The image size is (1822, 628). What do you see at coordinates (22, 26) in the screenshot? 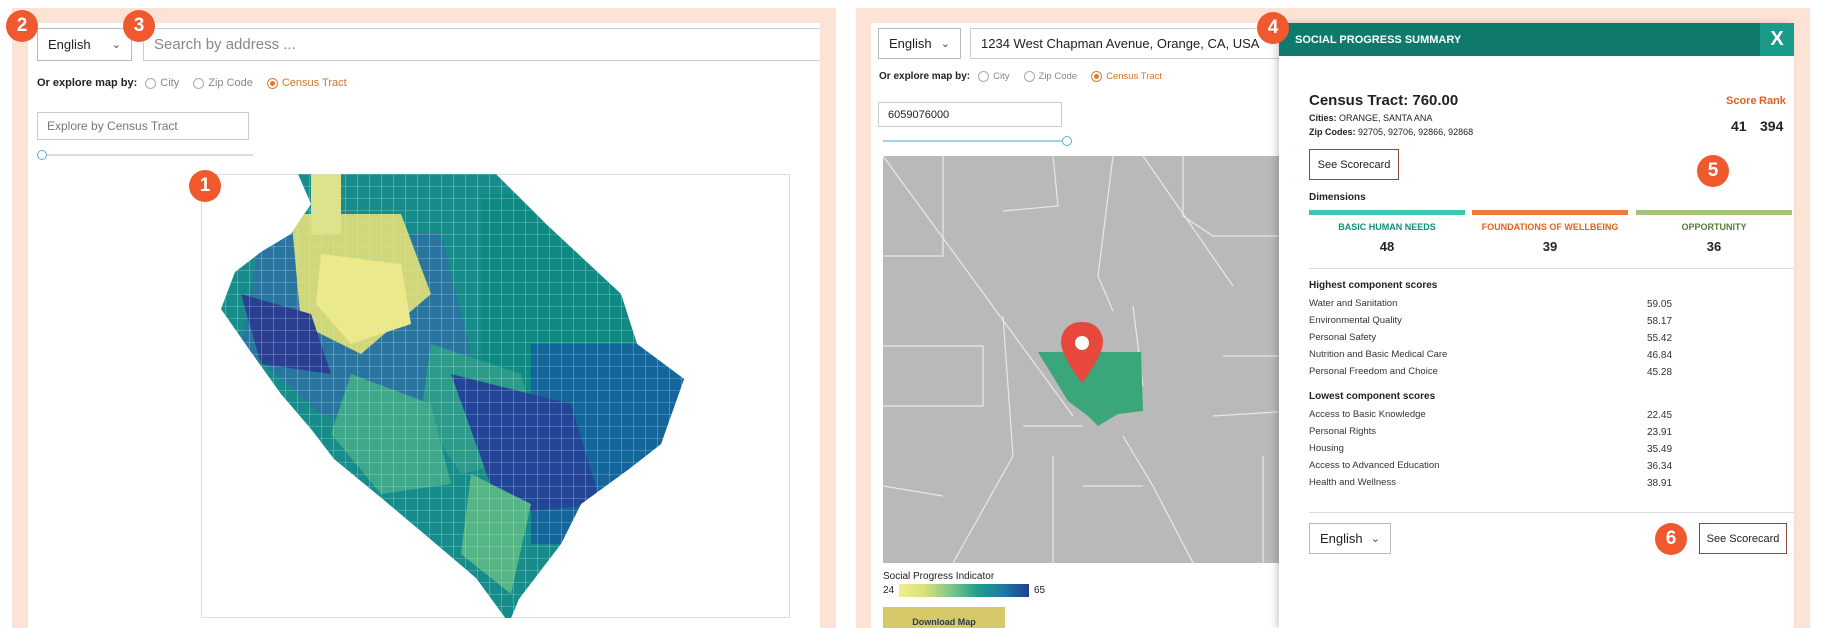
I see `callout-badge-2: 2` at bounding box center [22, 26].